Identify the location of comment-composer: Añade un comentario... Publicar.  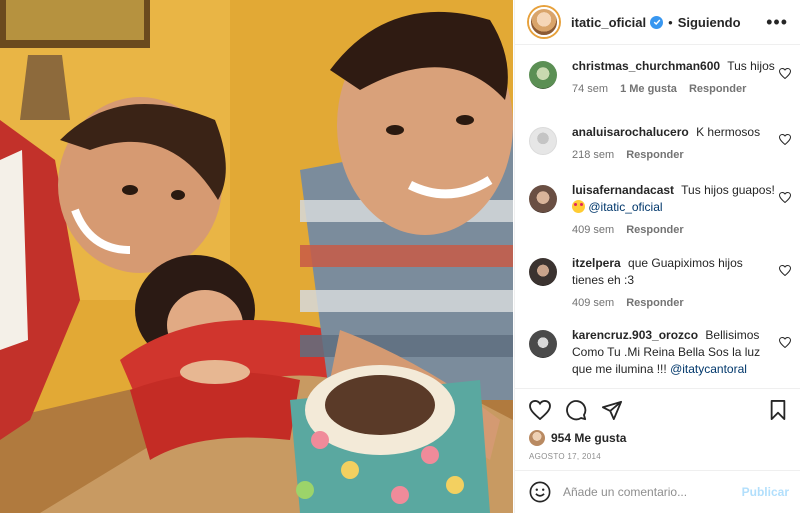
(657, 491).